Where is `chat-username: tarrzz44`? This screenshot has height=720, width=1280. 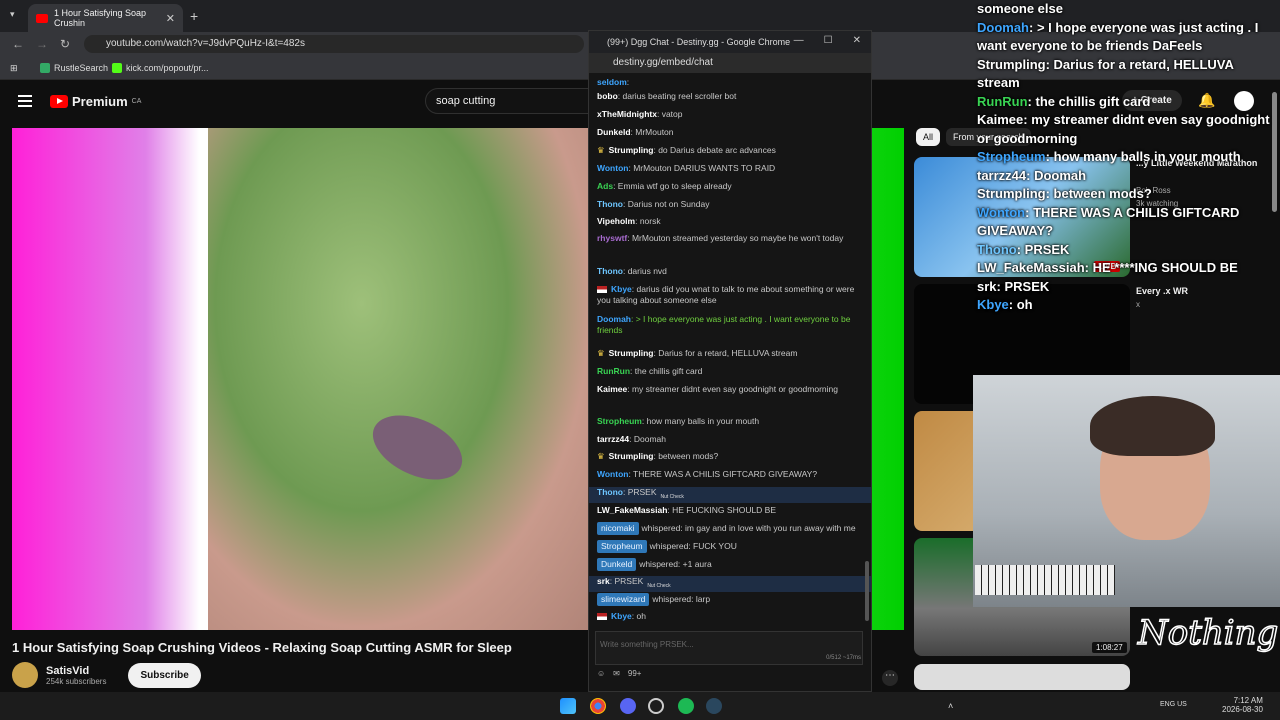
chat-username: tarrzz44 is located at coordinates (613, 439).